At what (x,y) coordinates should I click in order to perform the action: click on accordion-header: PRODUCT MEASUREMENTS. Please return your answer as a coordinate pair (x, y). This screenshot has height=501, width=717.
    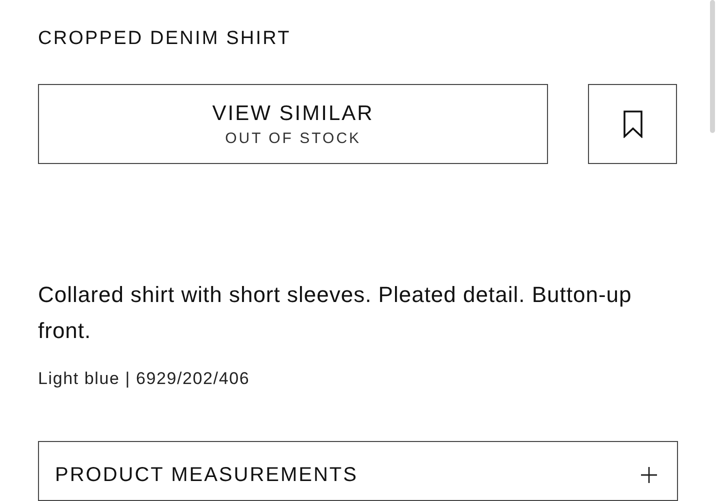
    Looking at the image, I should click on (358, 471).